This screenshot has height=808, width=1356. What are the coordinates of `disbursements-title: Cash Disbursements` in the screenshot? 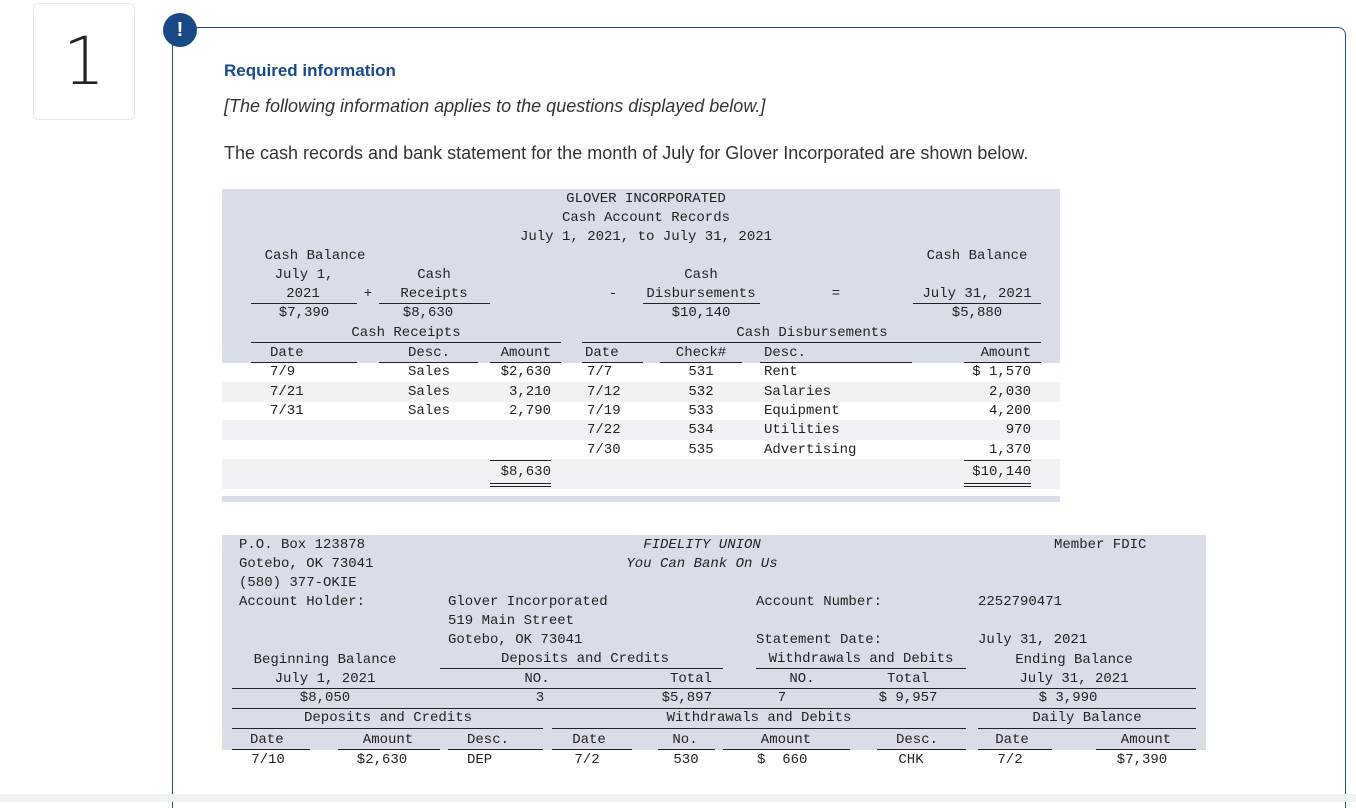 It's located at (812, 333).